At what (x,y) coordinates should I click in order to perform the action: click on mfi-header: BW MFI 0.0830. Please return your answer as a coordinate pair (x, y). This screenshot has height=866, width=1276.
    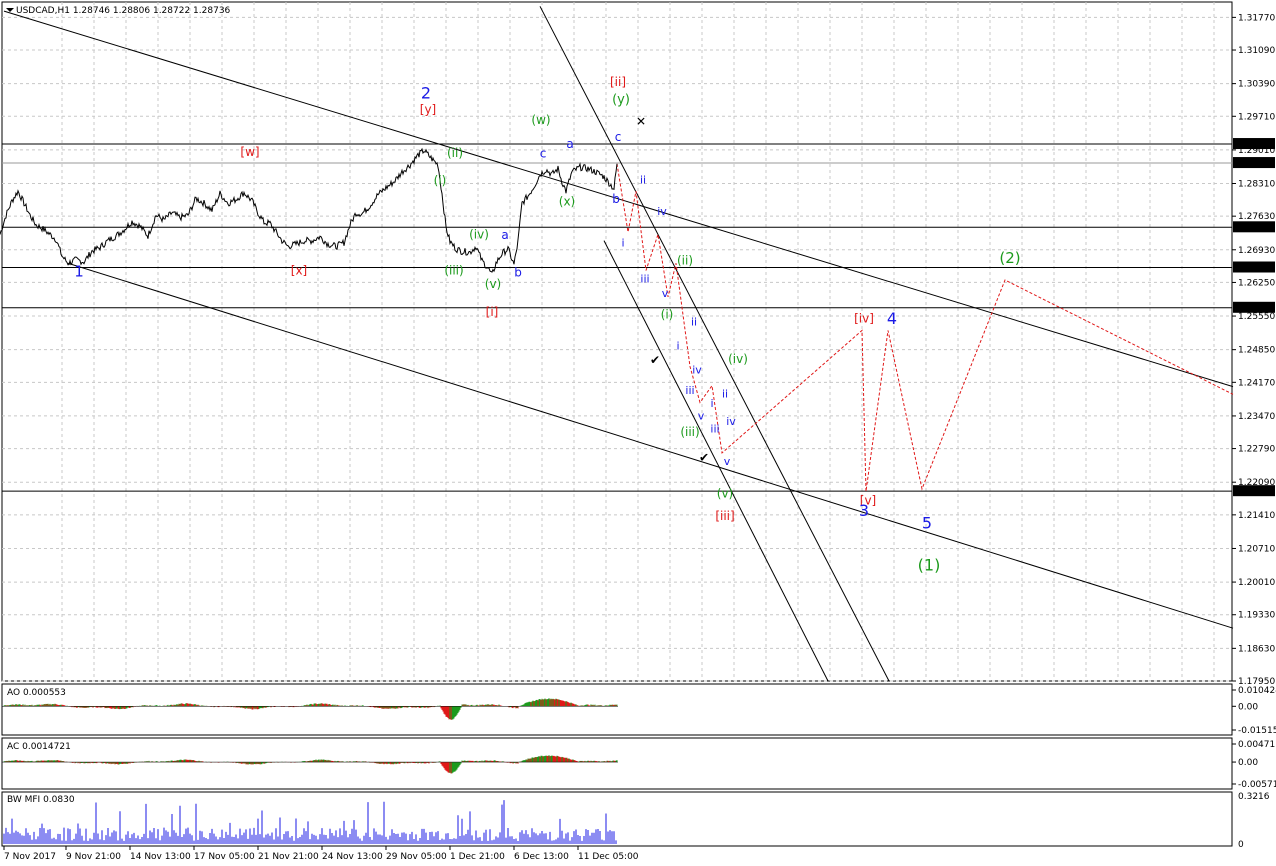
    Looking at the image, I should click on (41, 800).